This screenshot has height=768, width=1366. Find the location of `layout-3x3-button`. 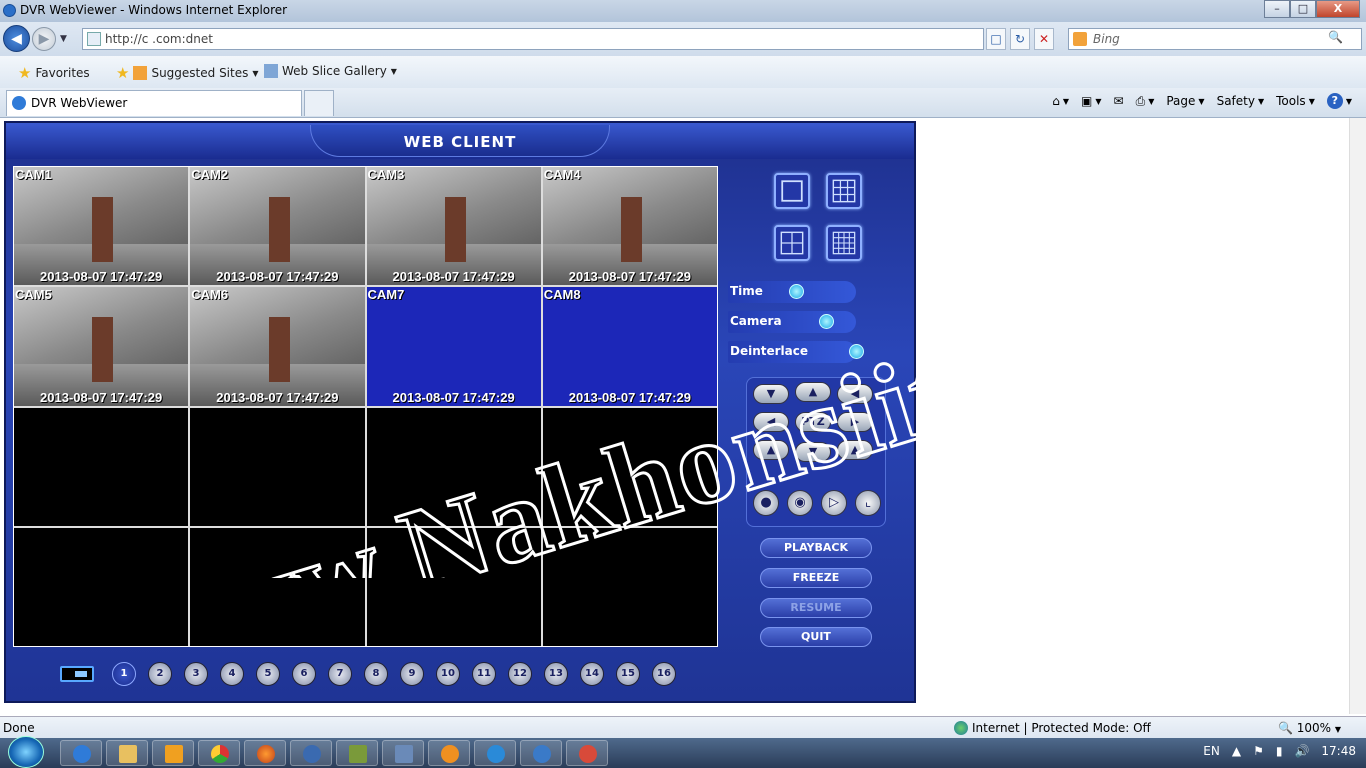

layout-3x3-button is located at coordinates (844, 191).